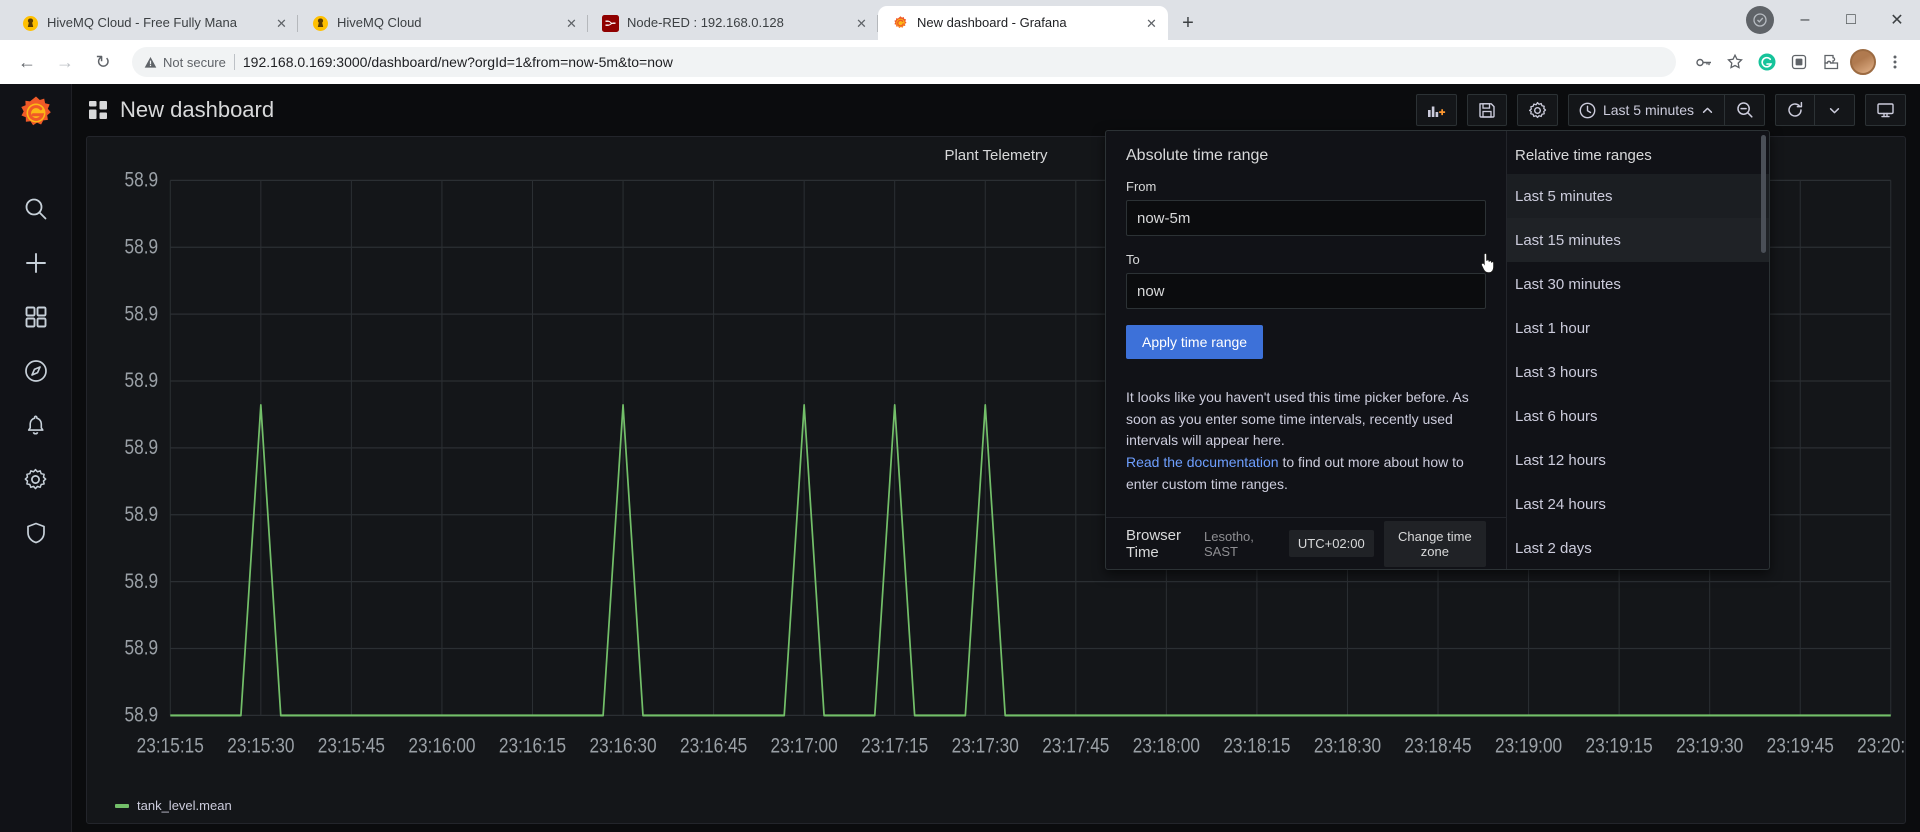  What do you see at coordinates (1795, 110) in the screenshot?
I see `refresh-icon` at bounding box center [1795, 110].